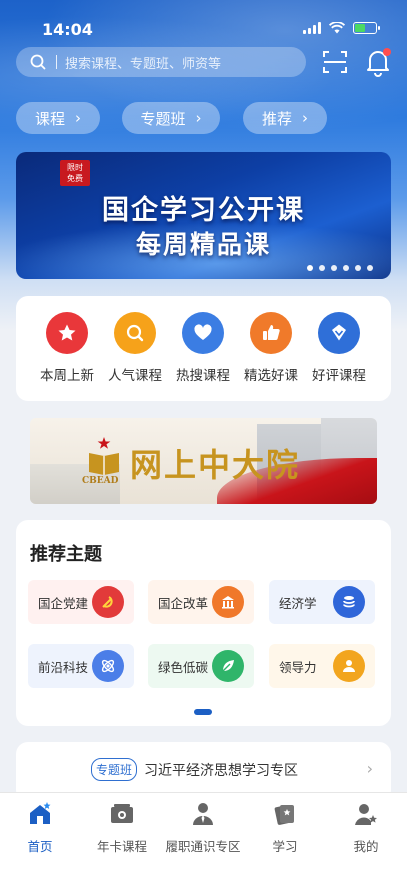 Image resolution: width=407 pixels, height=883 pixels. What do you see at coordinates (339, 376) in the screenshot?
I see `quick-link-label: 好评课程` at bounding box center [339, 376].